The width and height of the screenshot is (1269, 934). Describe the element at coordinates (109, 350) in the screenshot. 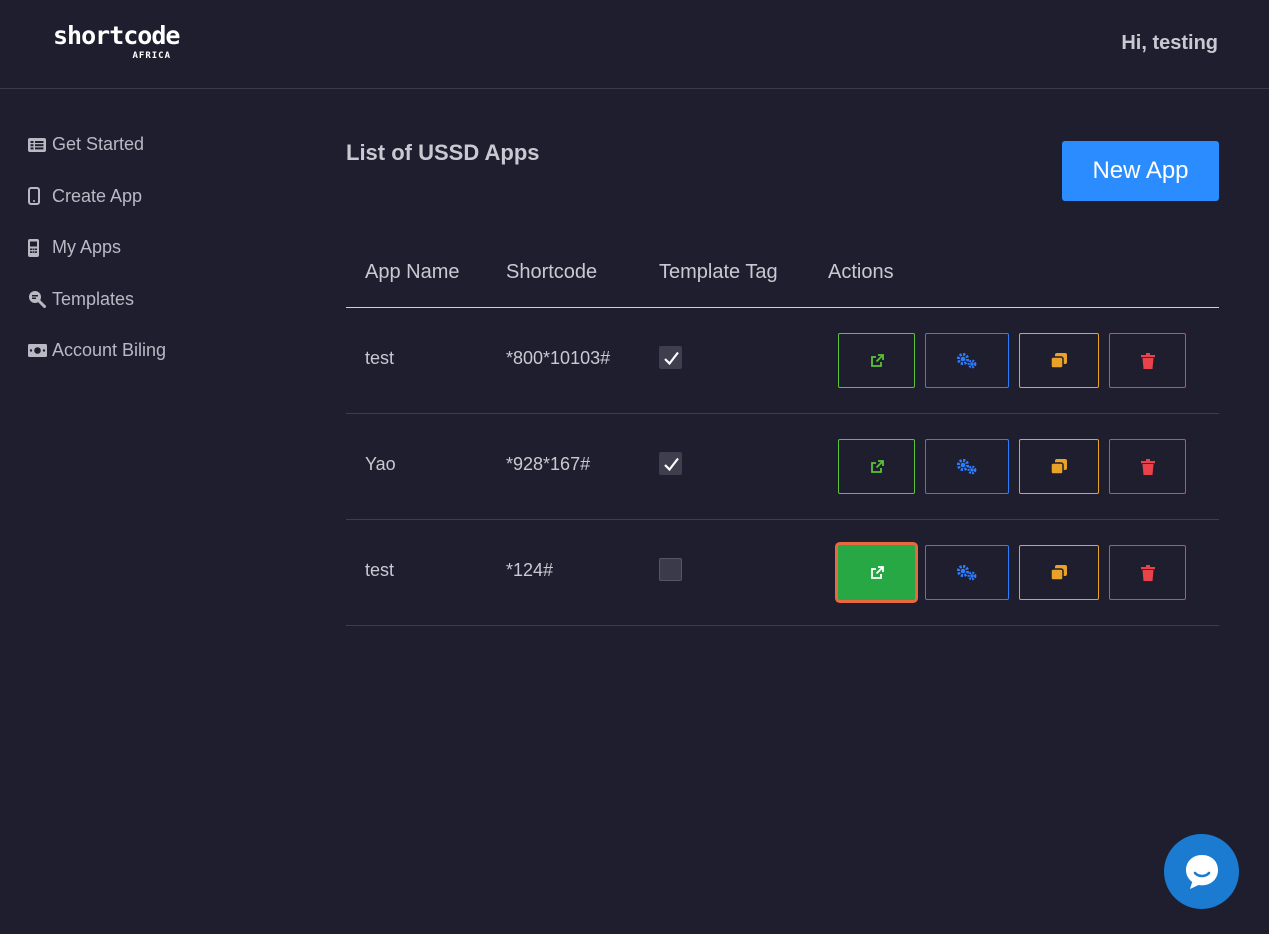

I see `sidebar-item-label: Account Biling` at that location.